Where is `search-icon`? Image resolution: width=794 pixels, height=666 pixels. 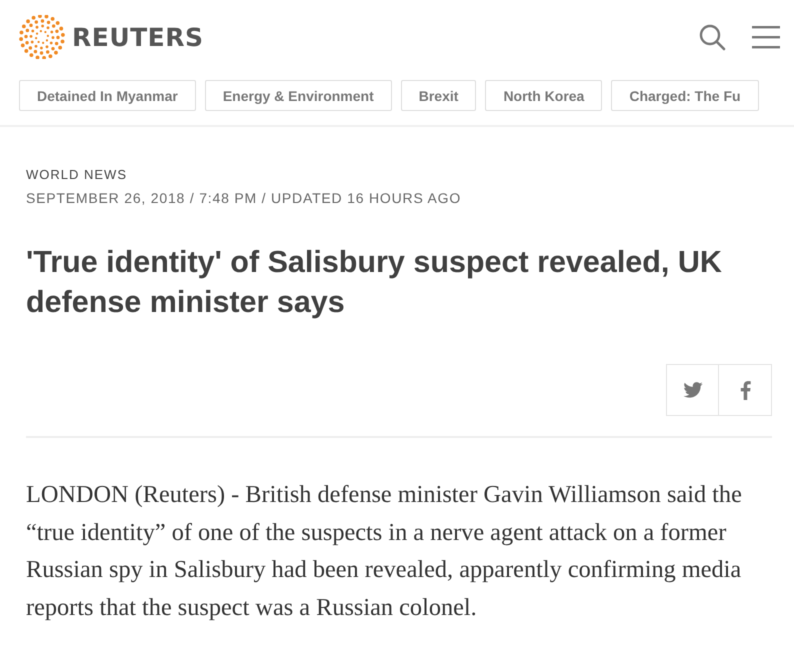 search-icon is located at coordinates (712, 37).